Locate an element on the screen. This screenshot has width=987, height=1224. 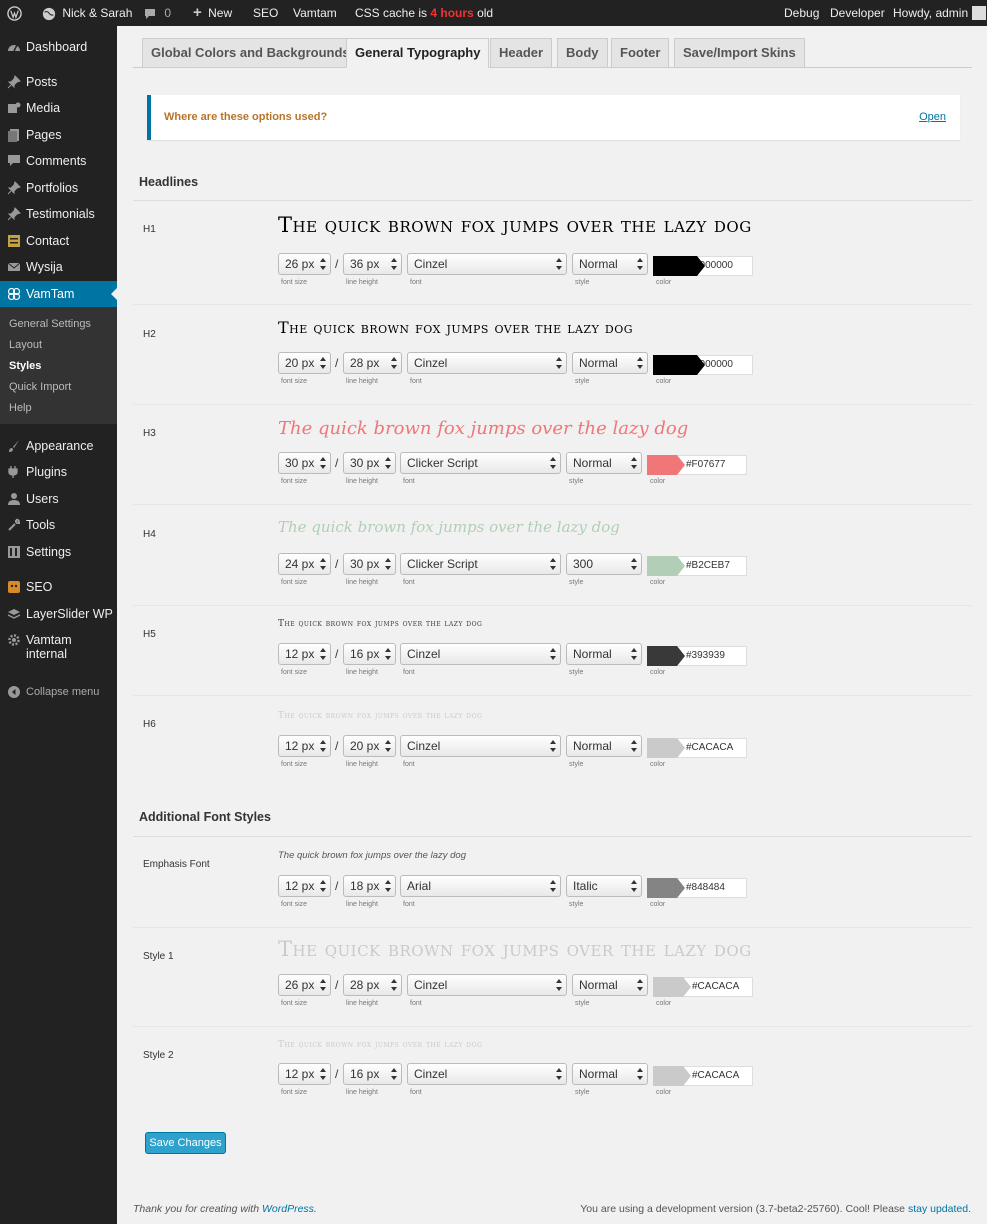
line-height-select-style-1: 28 px is located at coordinates (372, 985).